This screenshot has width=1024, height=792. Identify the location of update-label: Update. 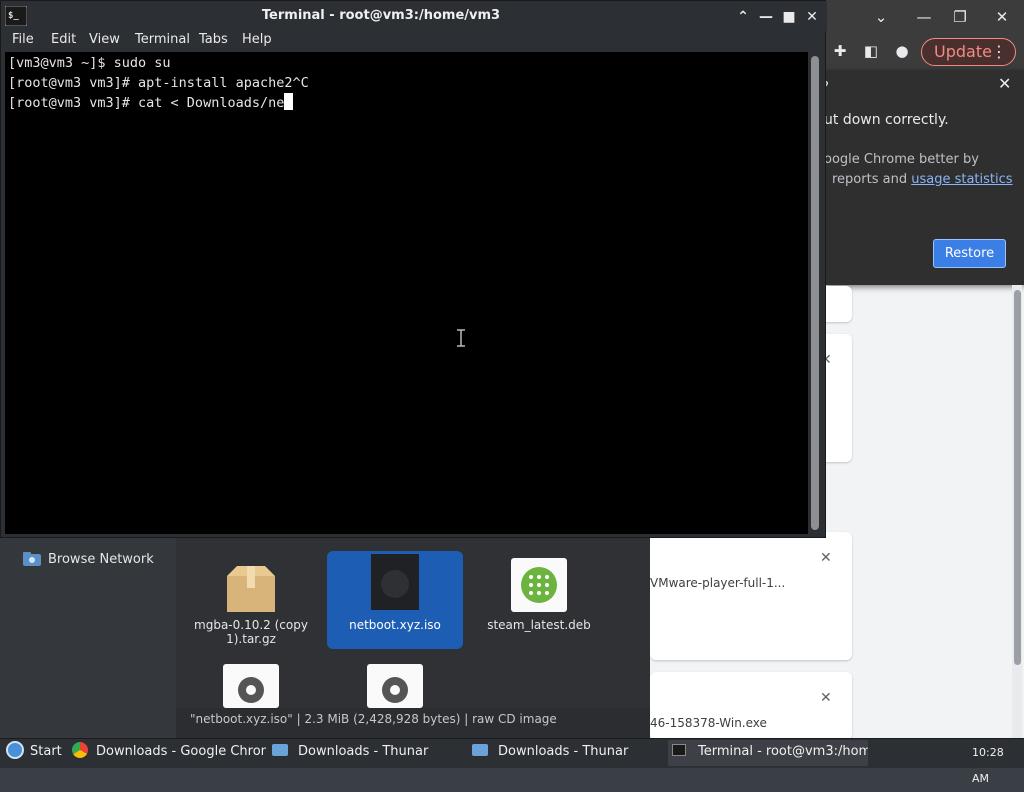
(963, 51).